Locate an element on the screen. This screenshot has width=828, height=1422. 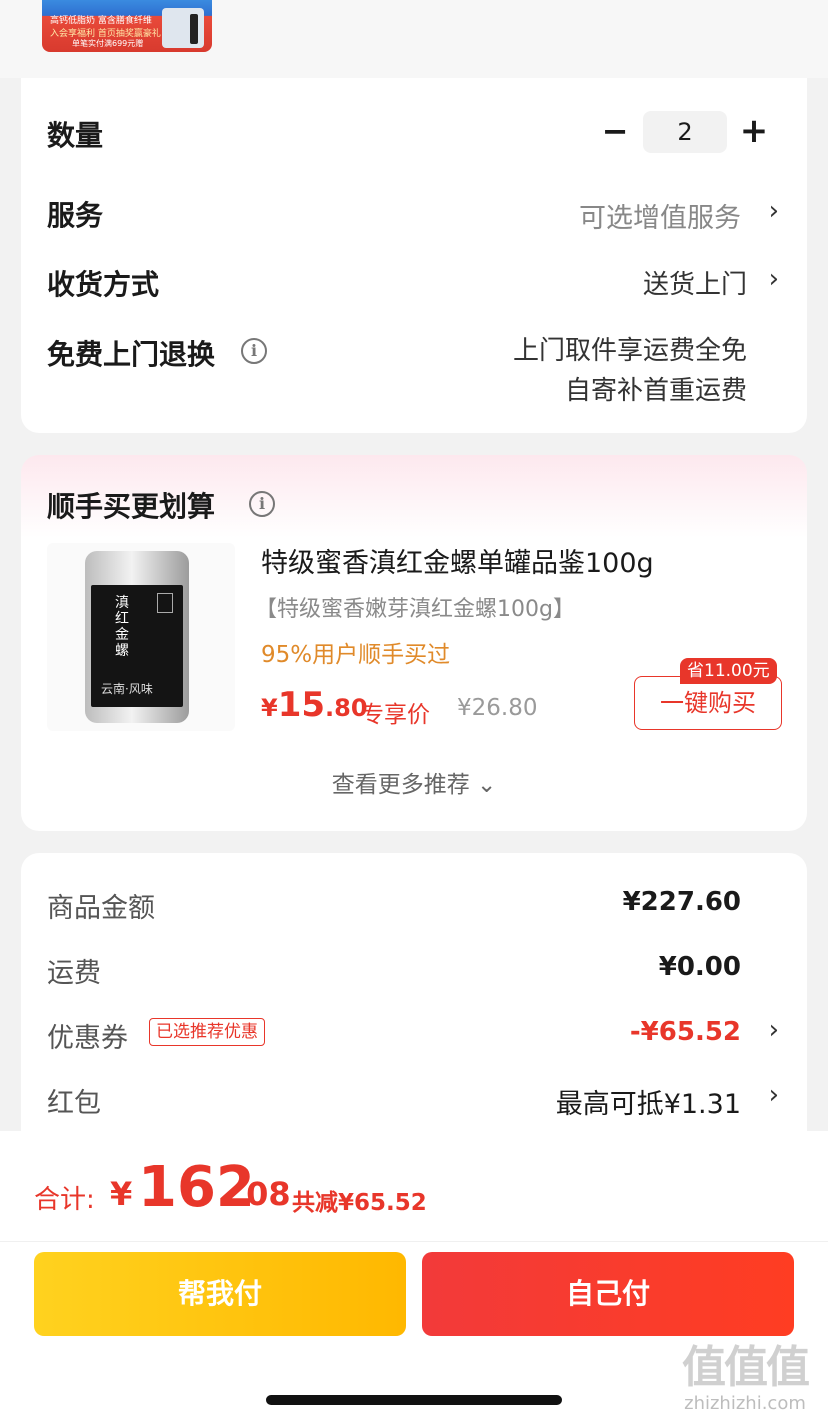
price-currency: ¥ is located at coordinates (269, 708).